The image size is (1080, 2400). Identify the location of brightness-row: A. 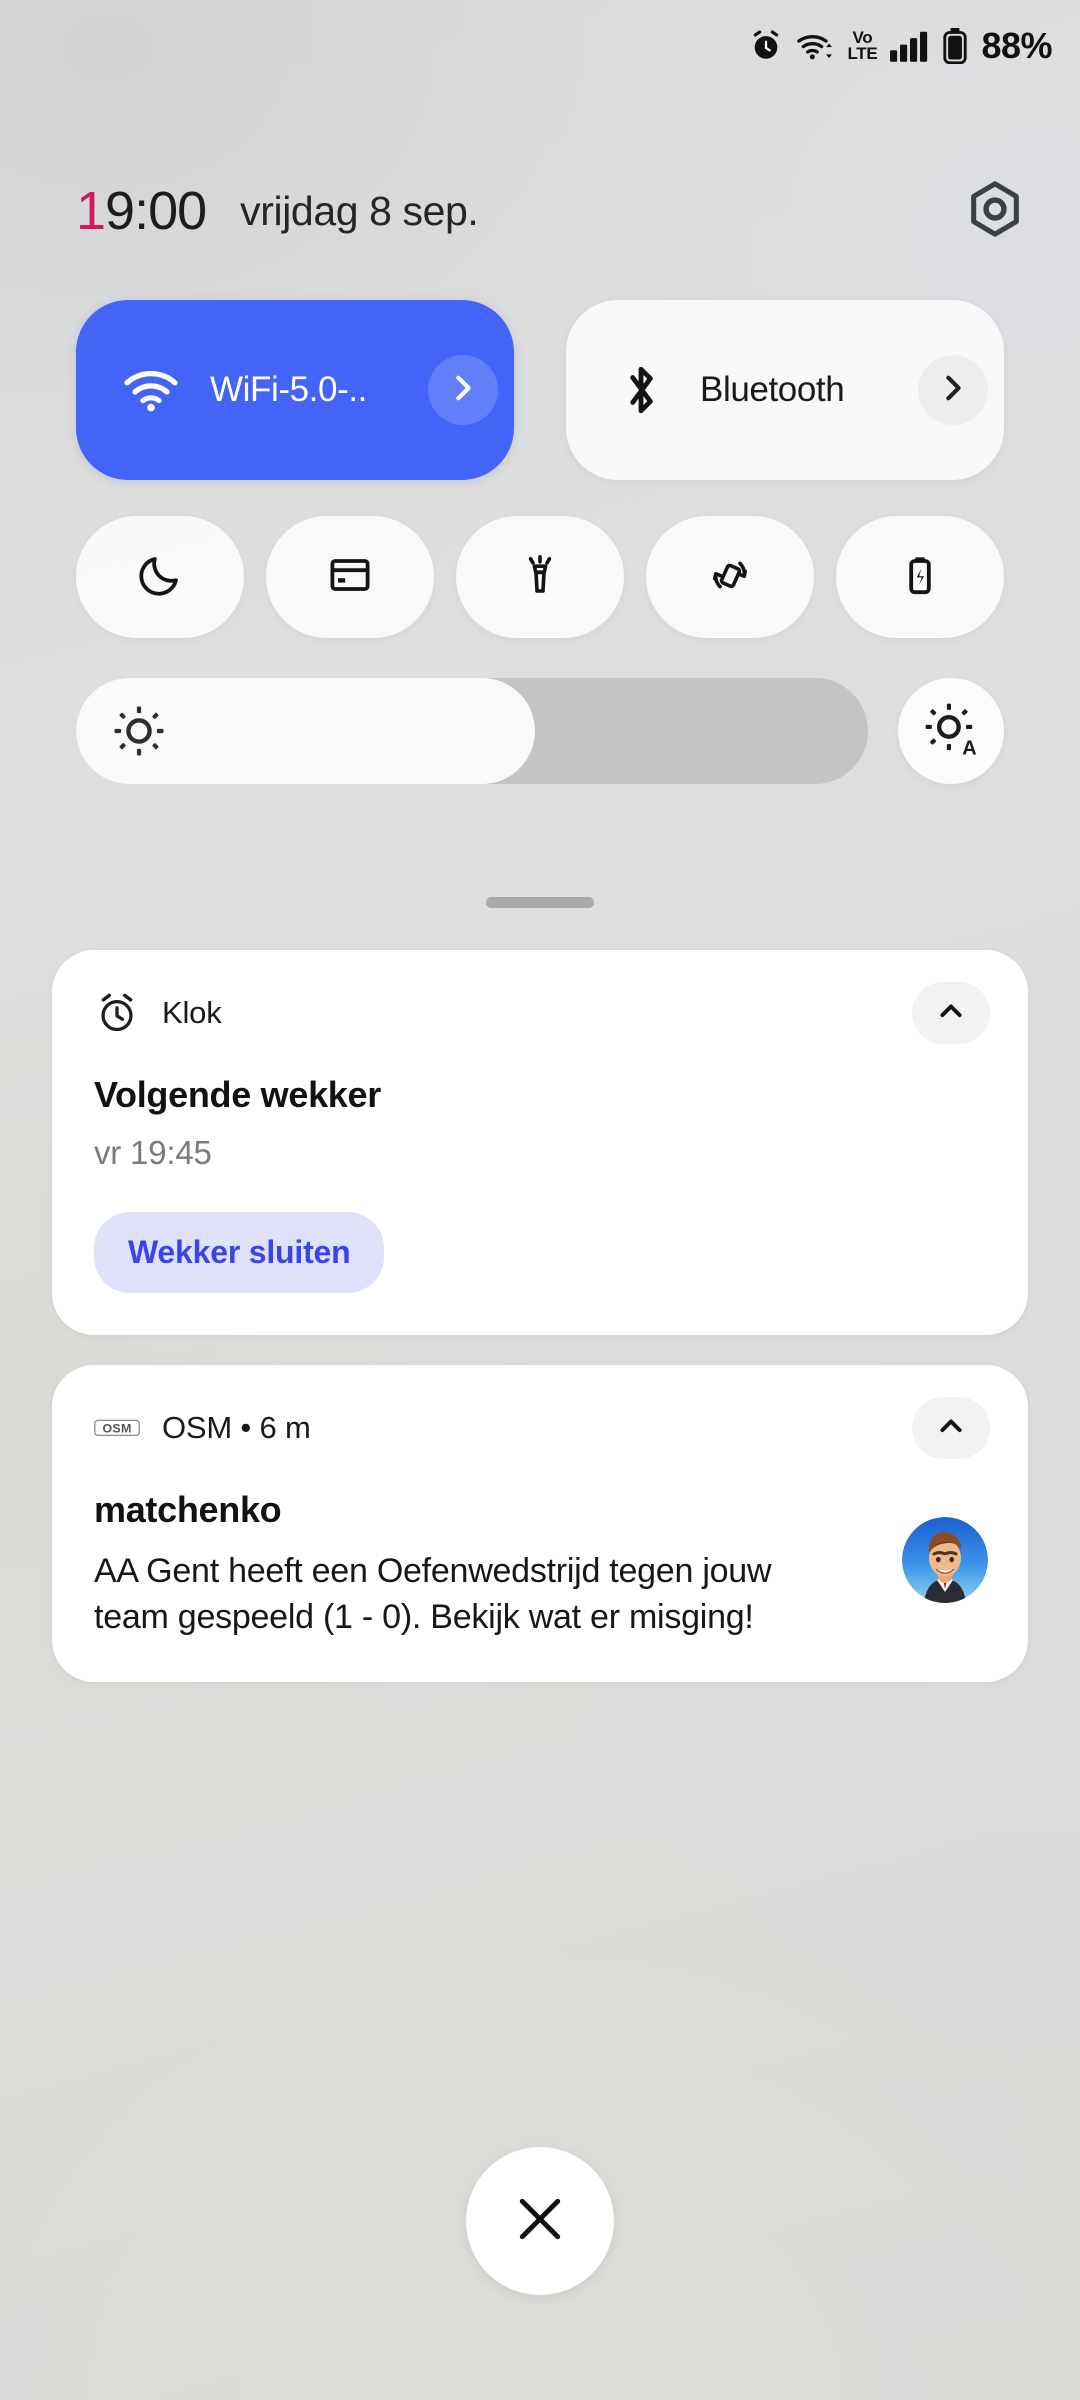
(540, 711).